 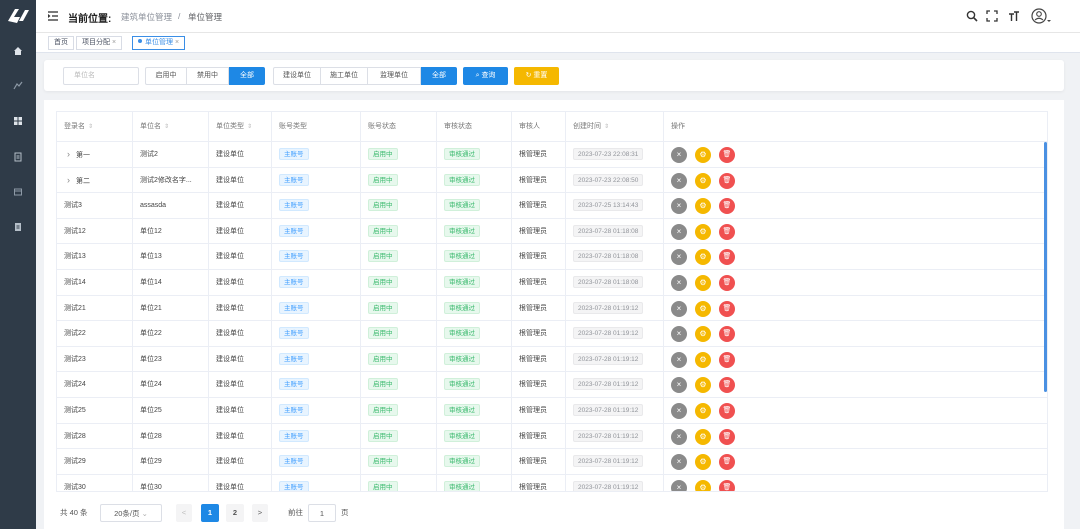 I want to click on header-type: 单位类型 ⇕, so click(x=240, y=127).